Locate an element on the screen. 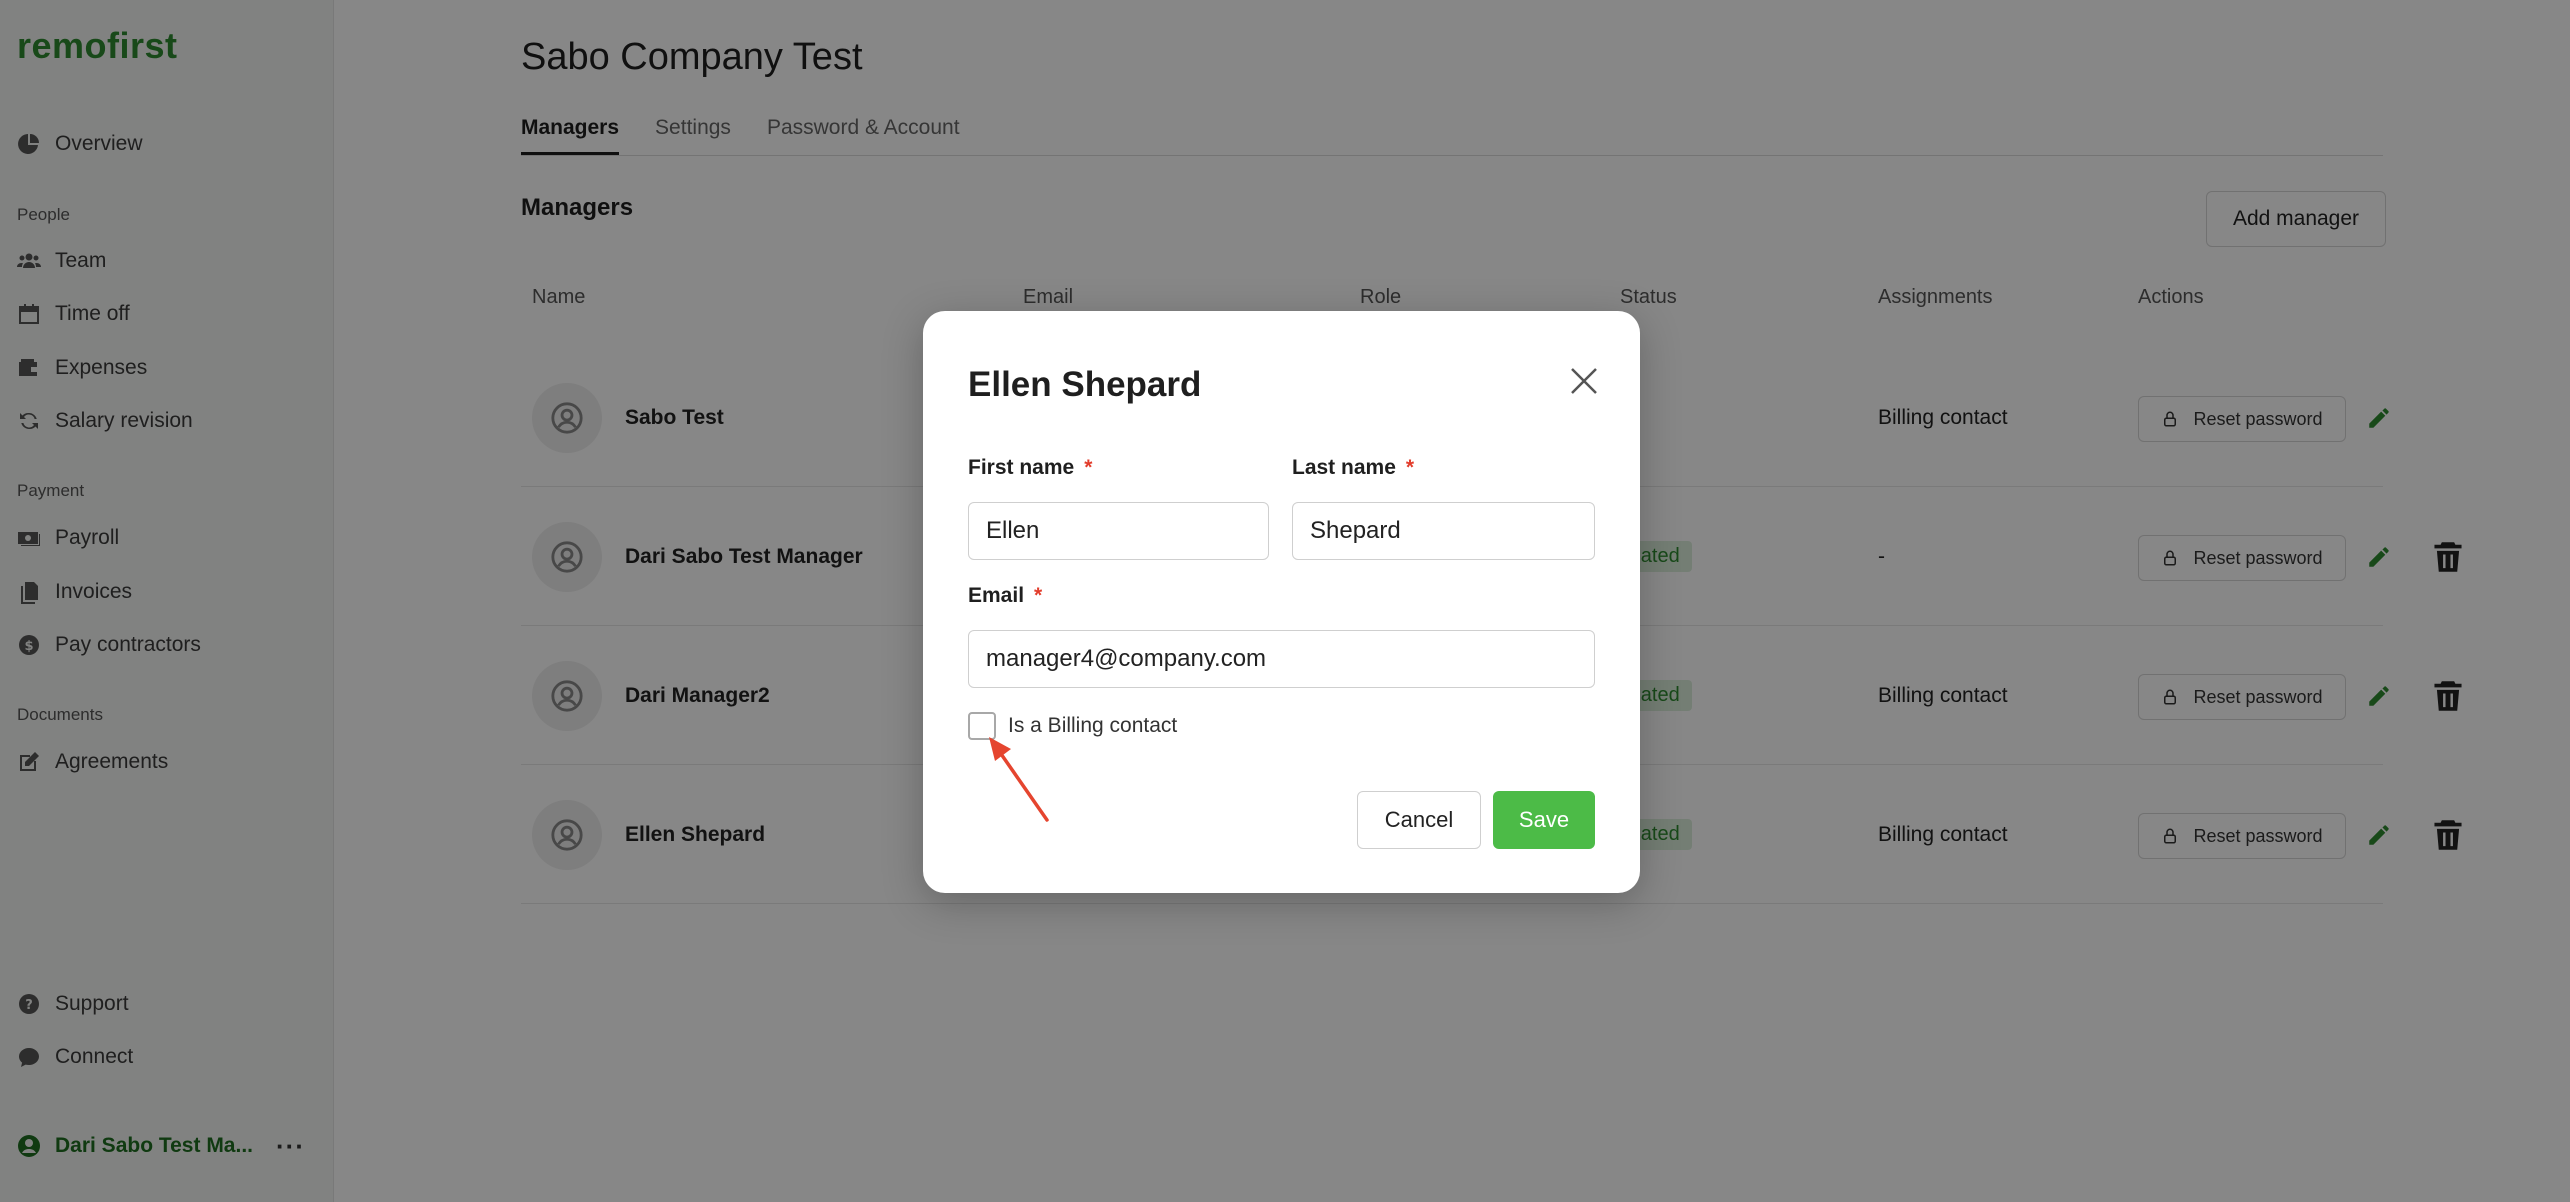  save-button: Save is located at coordinates (1544, 820).